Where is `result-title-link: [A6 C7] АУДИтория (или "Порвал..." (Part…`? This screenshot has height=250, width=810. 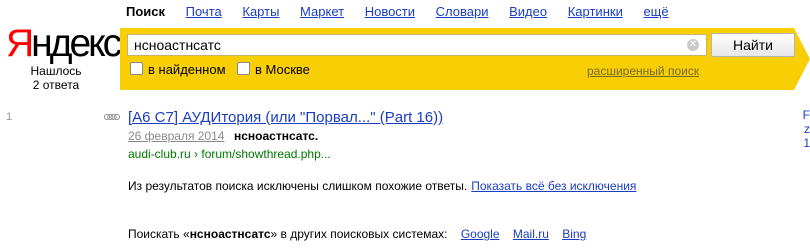
result-title-link: [A6 C7] АУДИтория (или "Порвал..." (Part… is located at coordinates (285, 118).